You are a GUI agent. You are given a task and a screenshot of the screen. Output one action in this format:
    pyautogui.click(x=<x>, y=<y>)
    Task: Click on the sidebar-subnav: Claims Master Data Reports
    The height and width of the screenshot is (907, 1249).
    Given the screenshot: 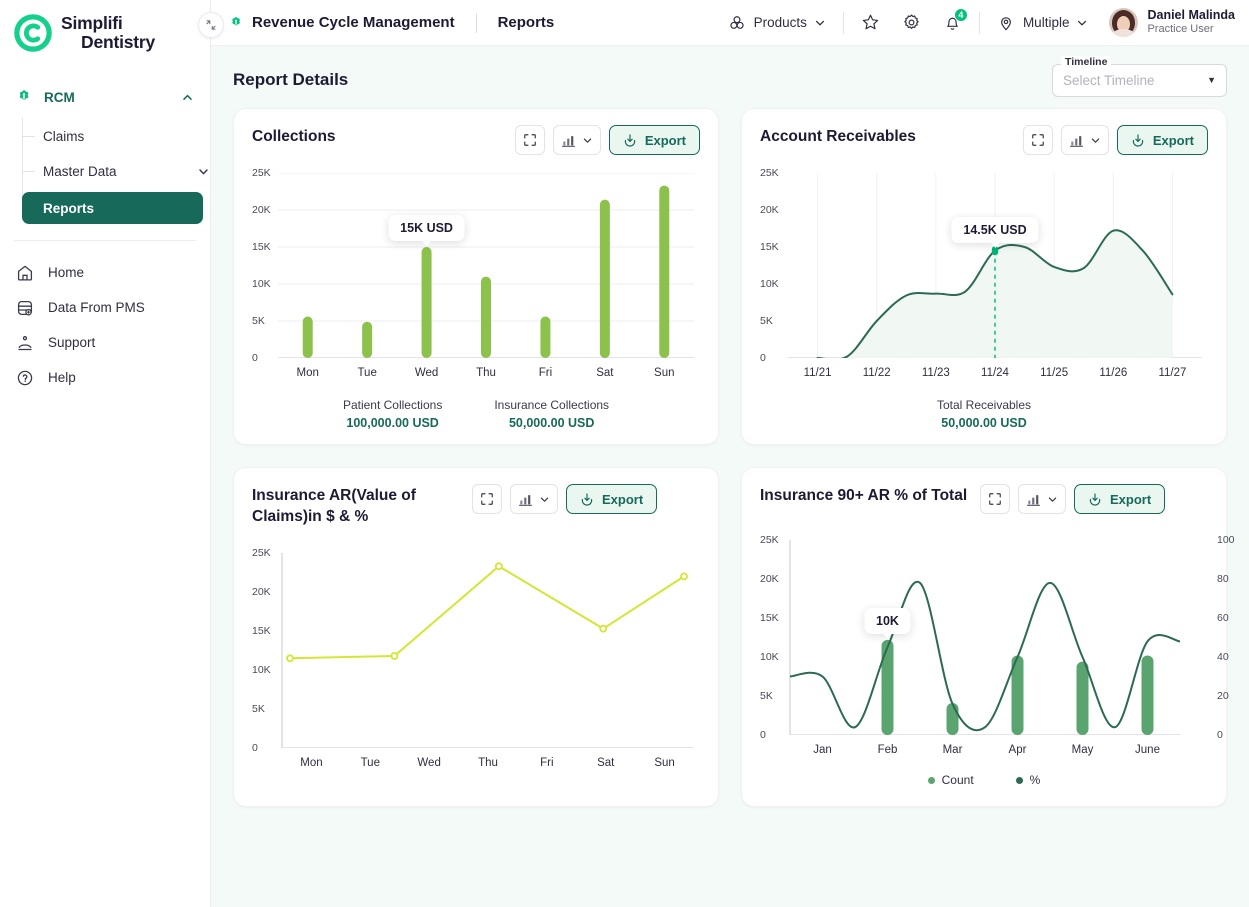 What is the action you would take?
    pyautogui.click(x=105, y=171)
    